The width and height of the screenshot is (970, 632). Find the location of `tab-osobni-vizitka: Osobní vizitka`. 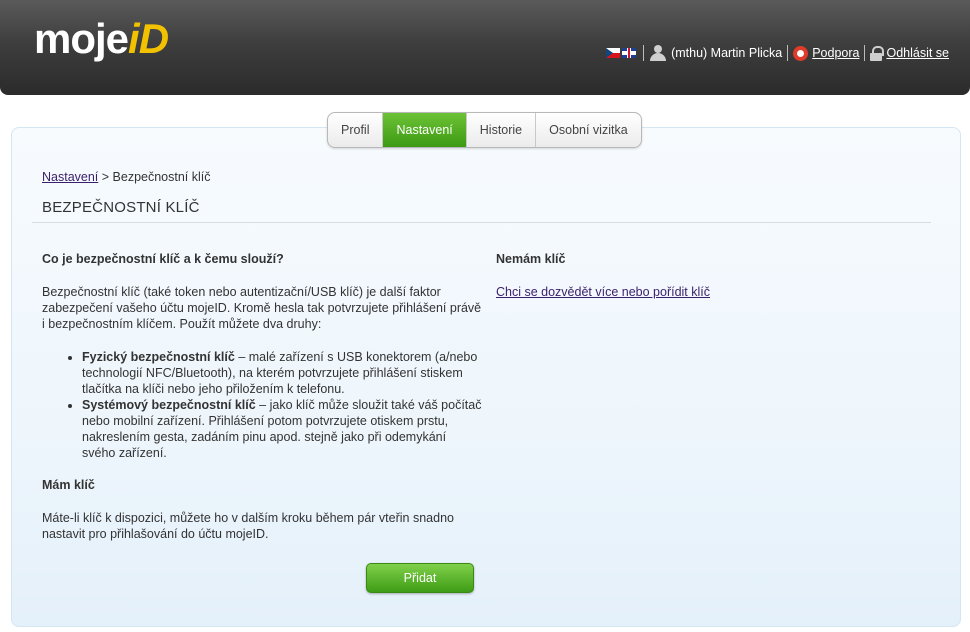

tab-osobni-vizitka: Osobní vizitka is located at coordinates (588, 130).